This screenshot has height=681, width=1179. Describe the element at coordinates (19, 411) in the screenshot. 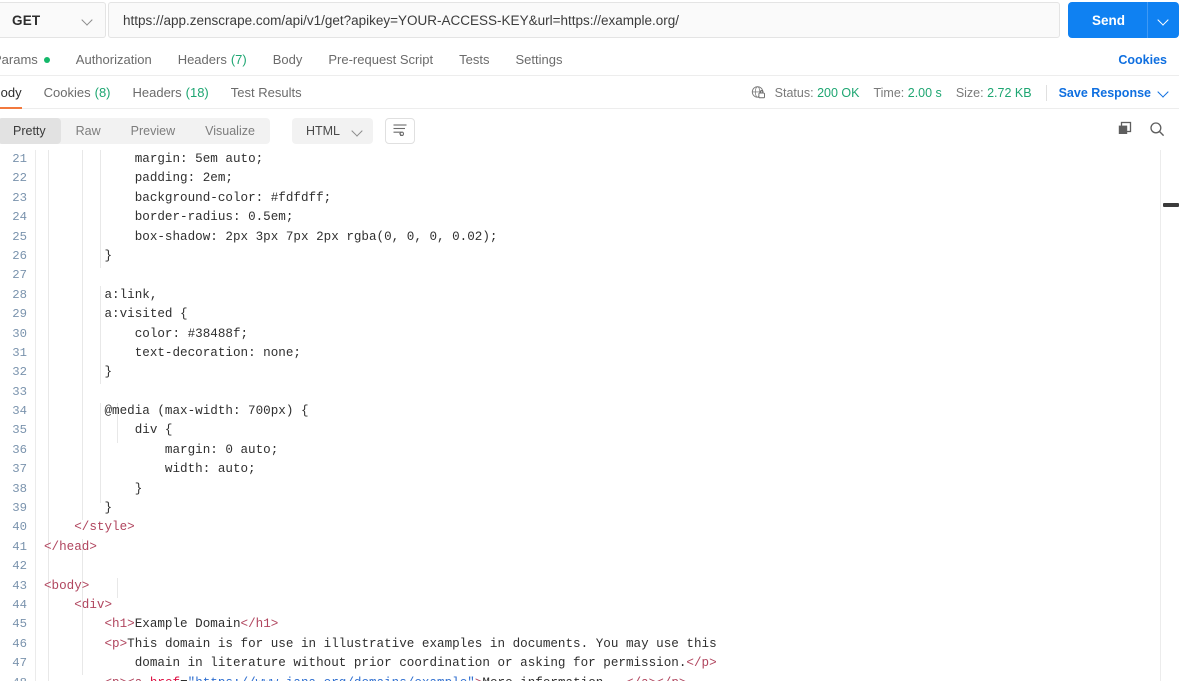

I see `code-line-number: 34` at that location.